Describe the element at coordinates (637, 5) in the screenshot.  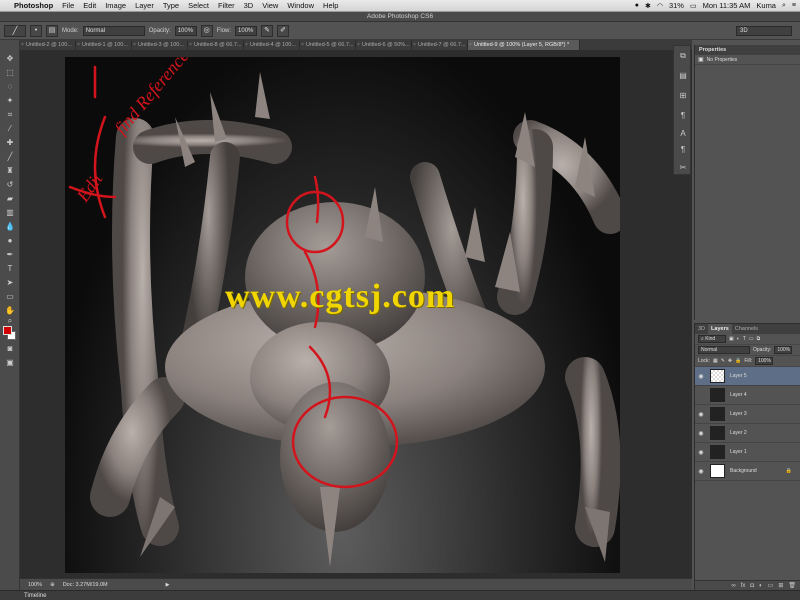
I see `record-icon: ●` at that location.